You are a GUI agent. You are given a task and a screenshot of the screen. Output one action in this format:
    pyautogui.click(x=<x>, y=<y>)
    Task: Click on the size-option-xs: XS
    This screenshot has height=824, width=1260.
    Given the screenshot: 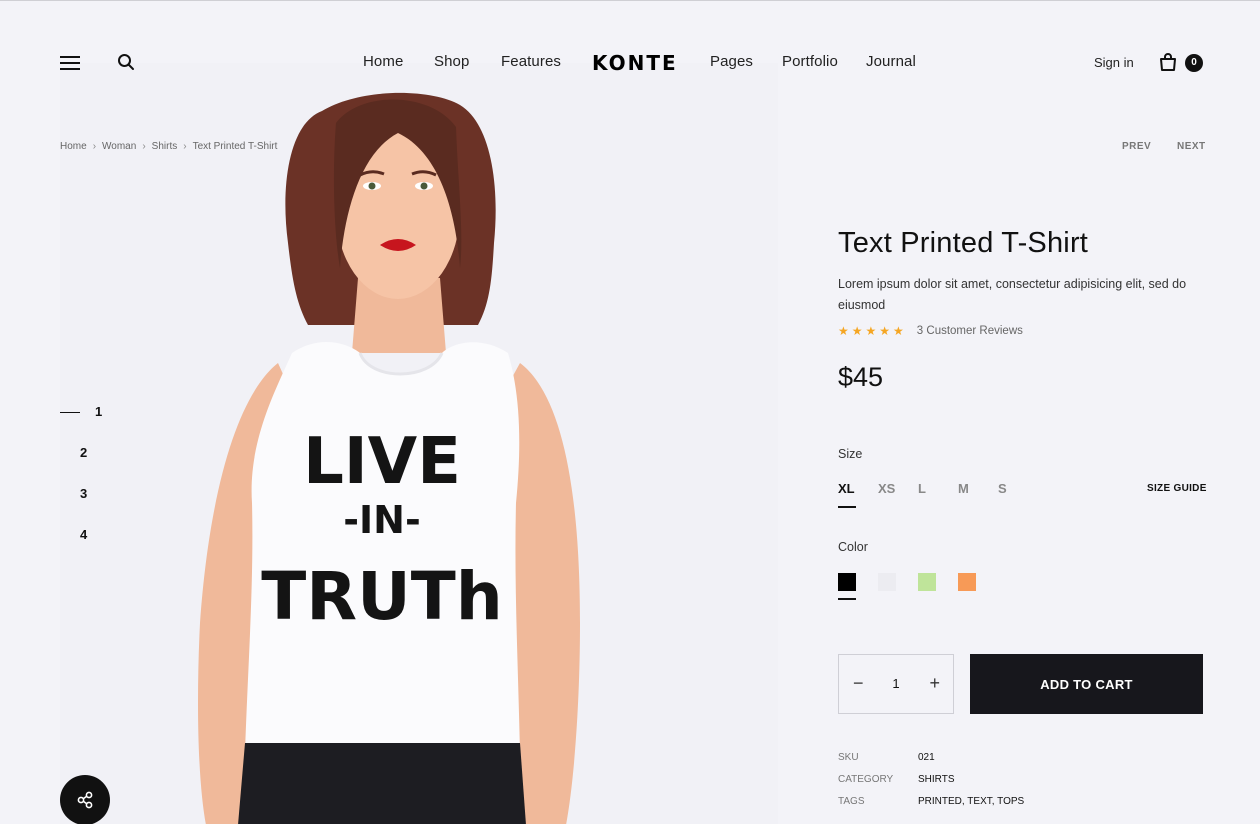 What is the action you would take?
    pyautogui.click(x=898, y=488)
    